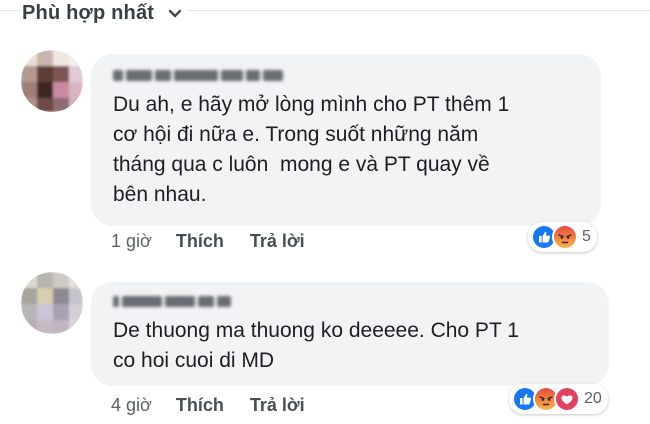 Image resolution: width=650 pixels, height=424 pixels. I want to click on chevron-down-icon, so click(175, 14).